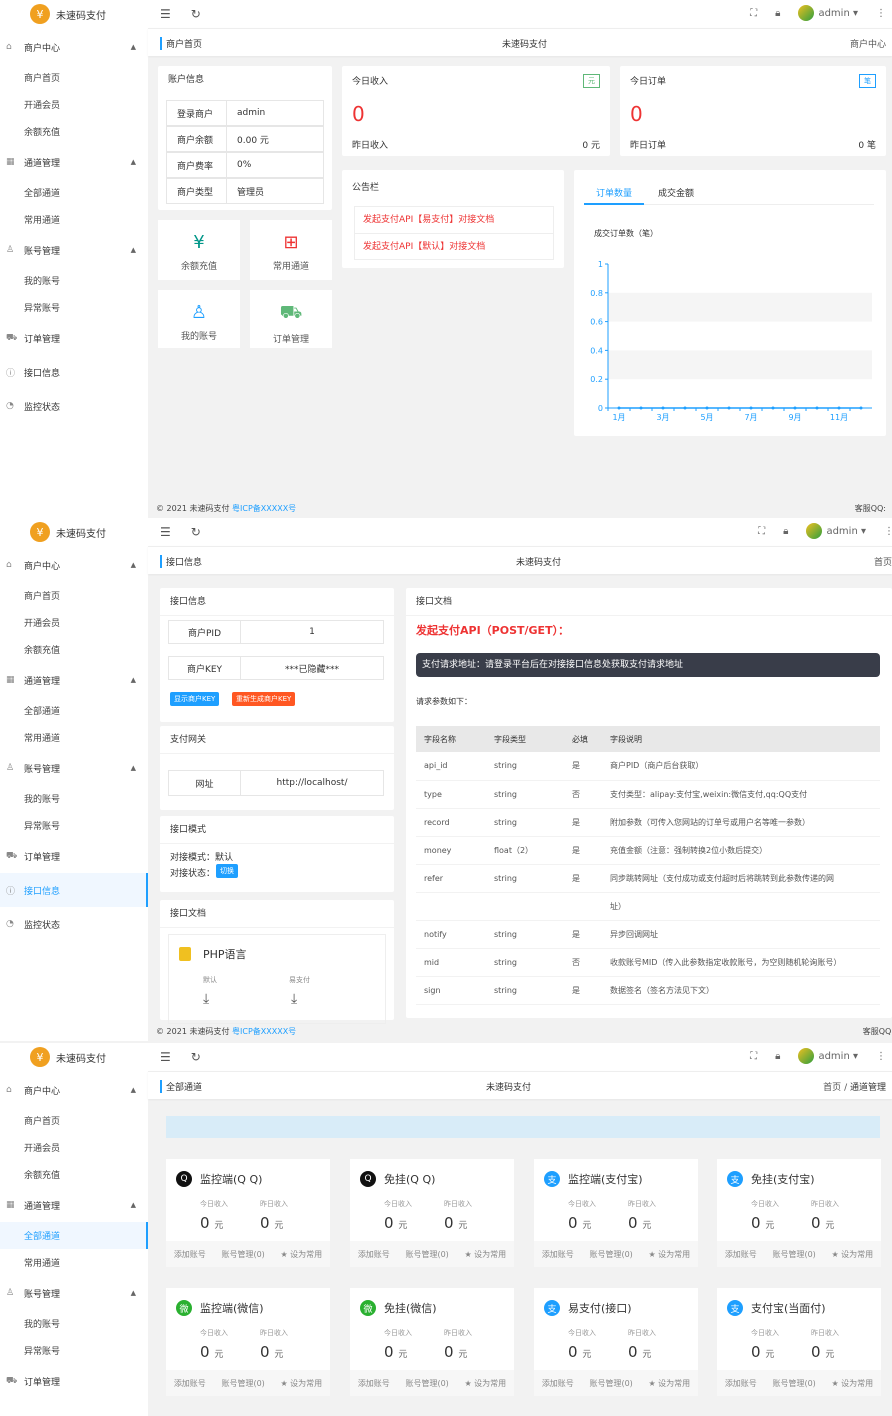 The height and width of the screenshot is (1416, 892). I want to click on tile-common-channels: ⊞ 常用通道, so click(291, 250).